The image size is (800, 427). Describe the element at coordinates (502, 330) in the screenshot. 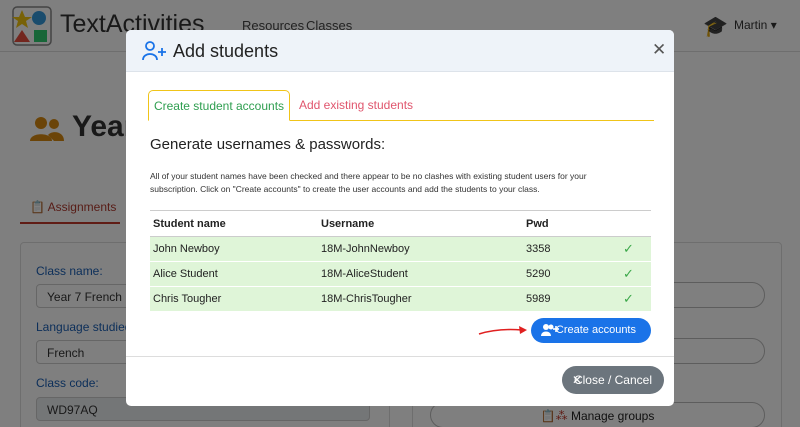

I see `arrow-icon` at that location.